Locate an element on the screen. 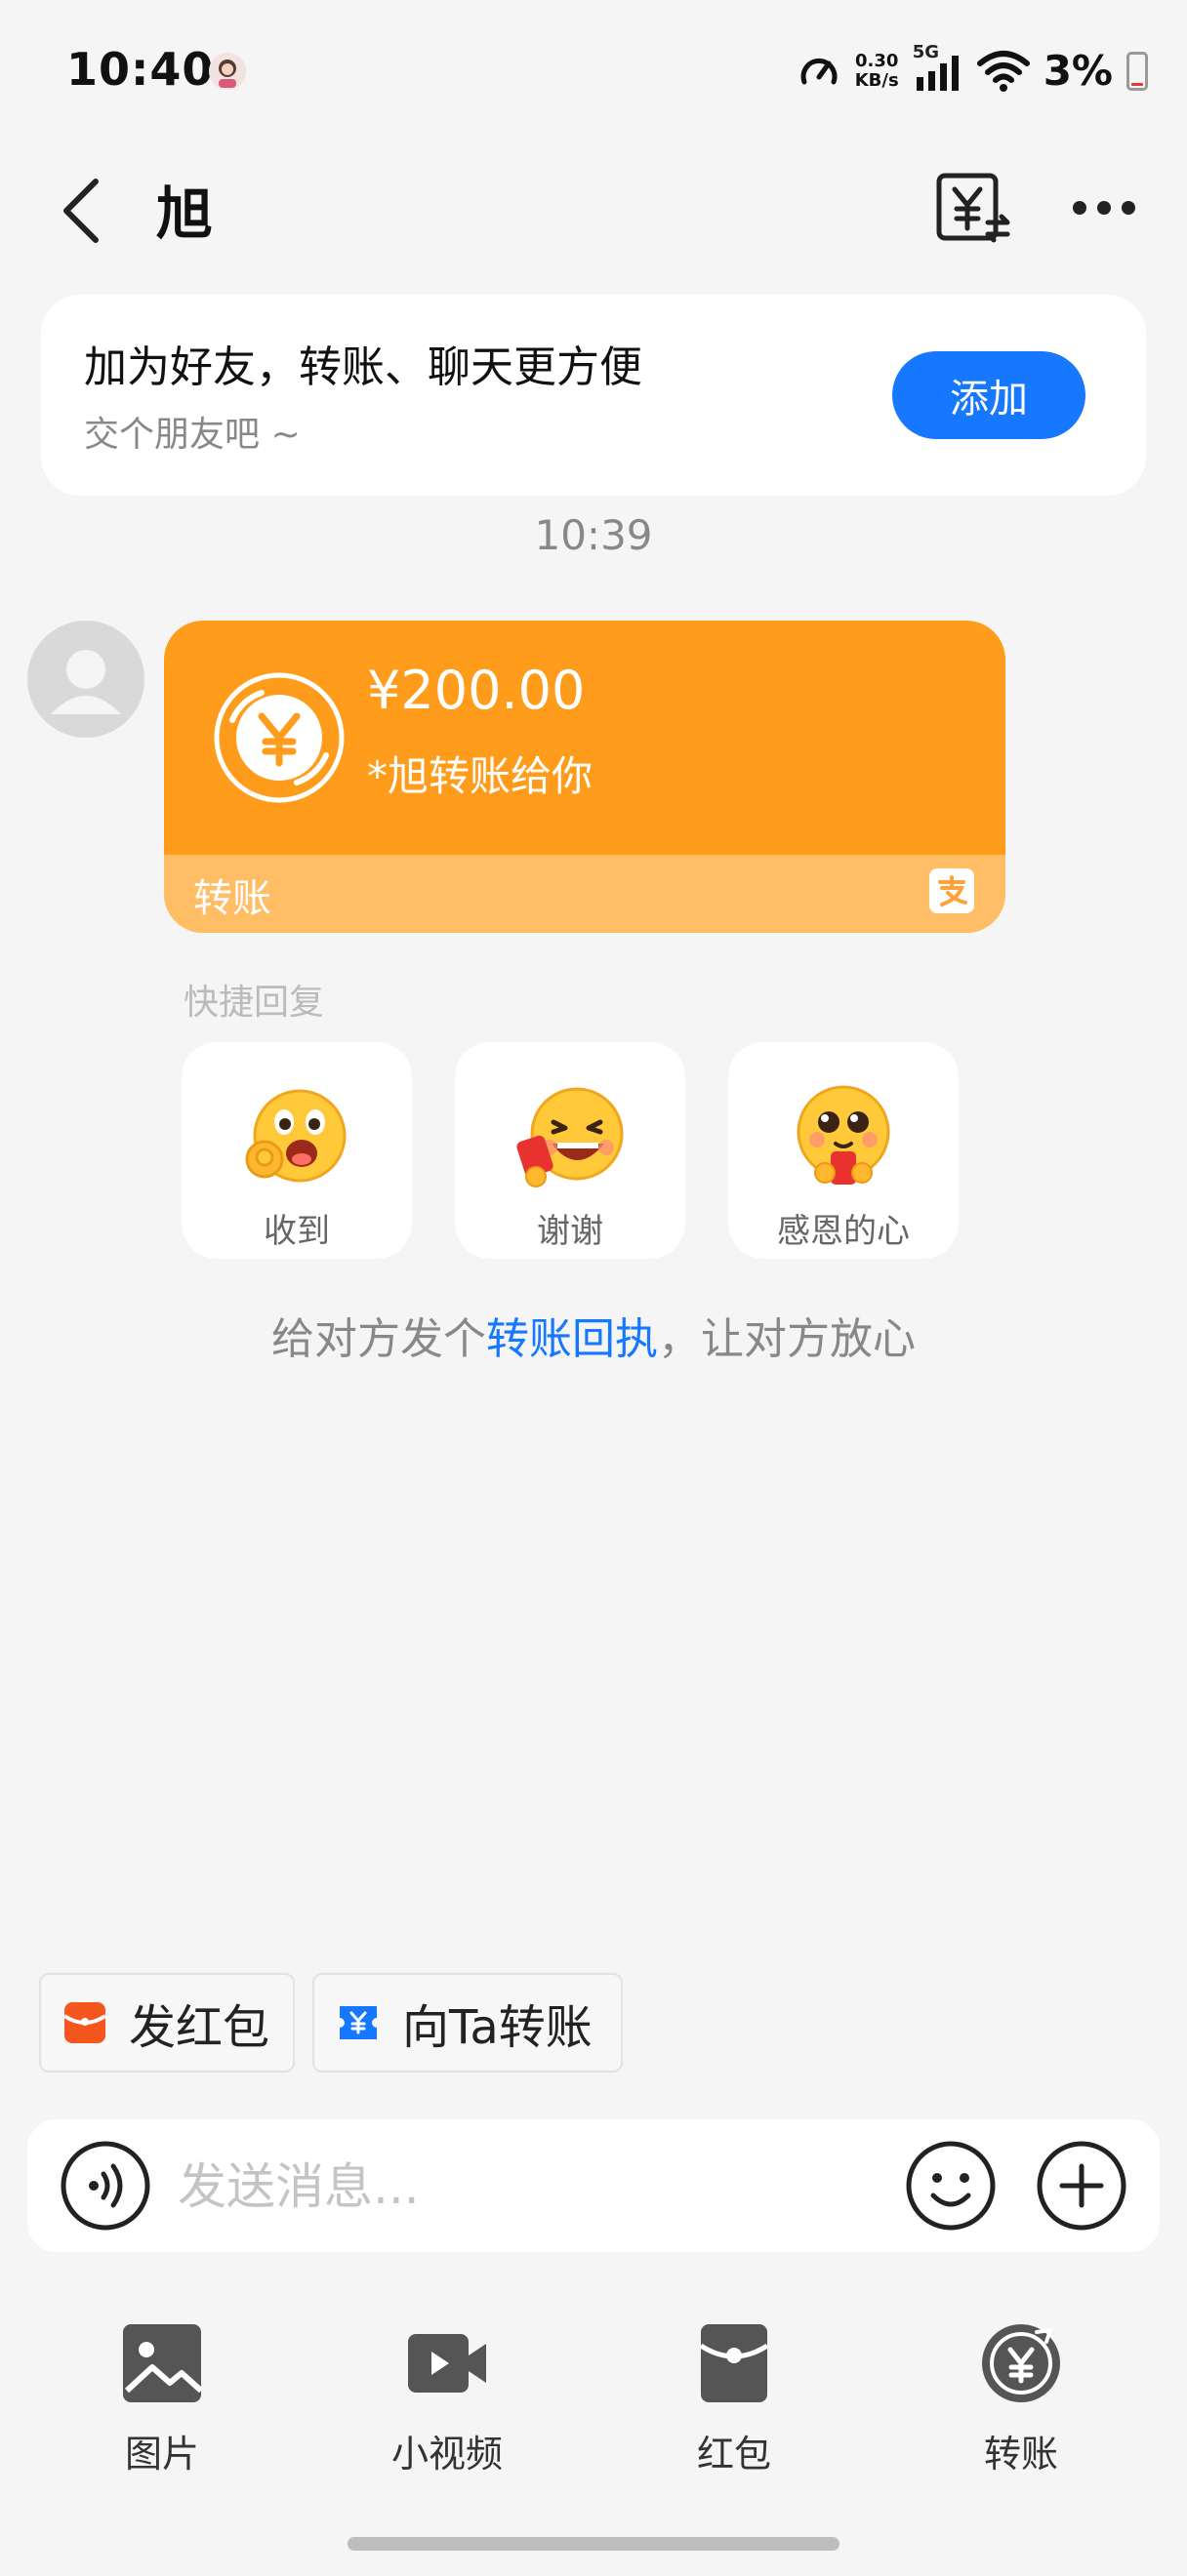 The width and height of the screenshot is (1187, 2576). toolbar-video: 小视频 is located at coordinates (447, 2403).